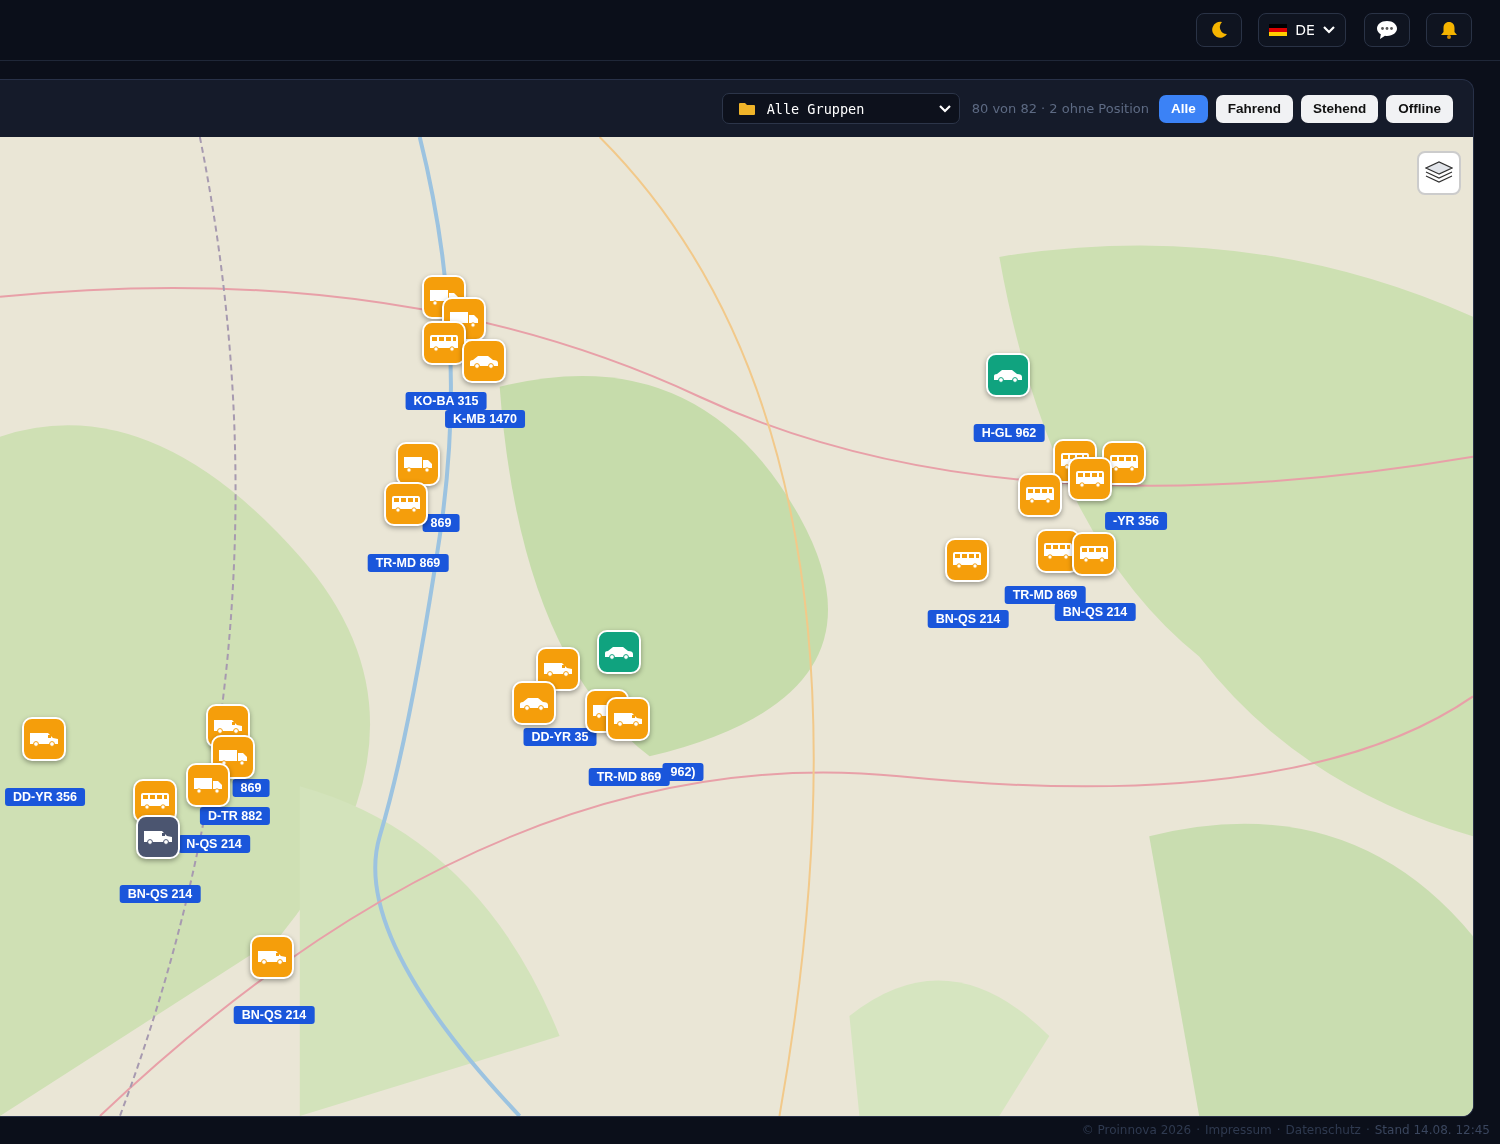  What do you see at coordinates (485, 419) in the screenshot?
I see `plate-label: K-MB 1470` at bounding box center [485, 419].